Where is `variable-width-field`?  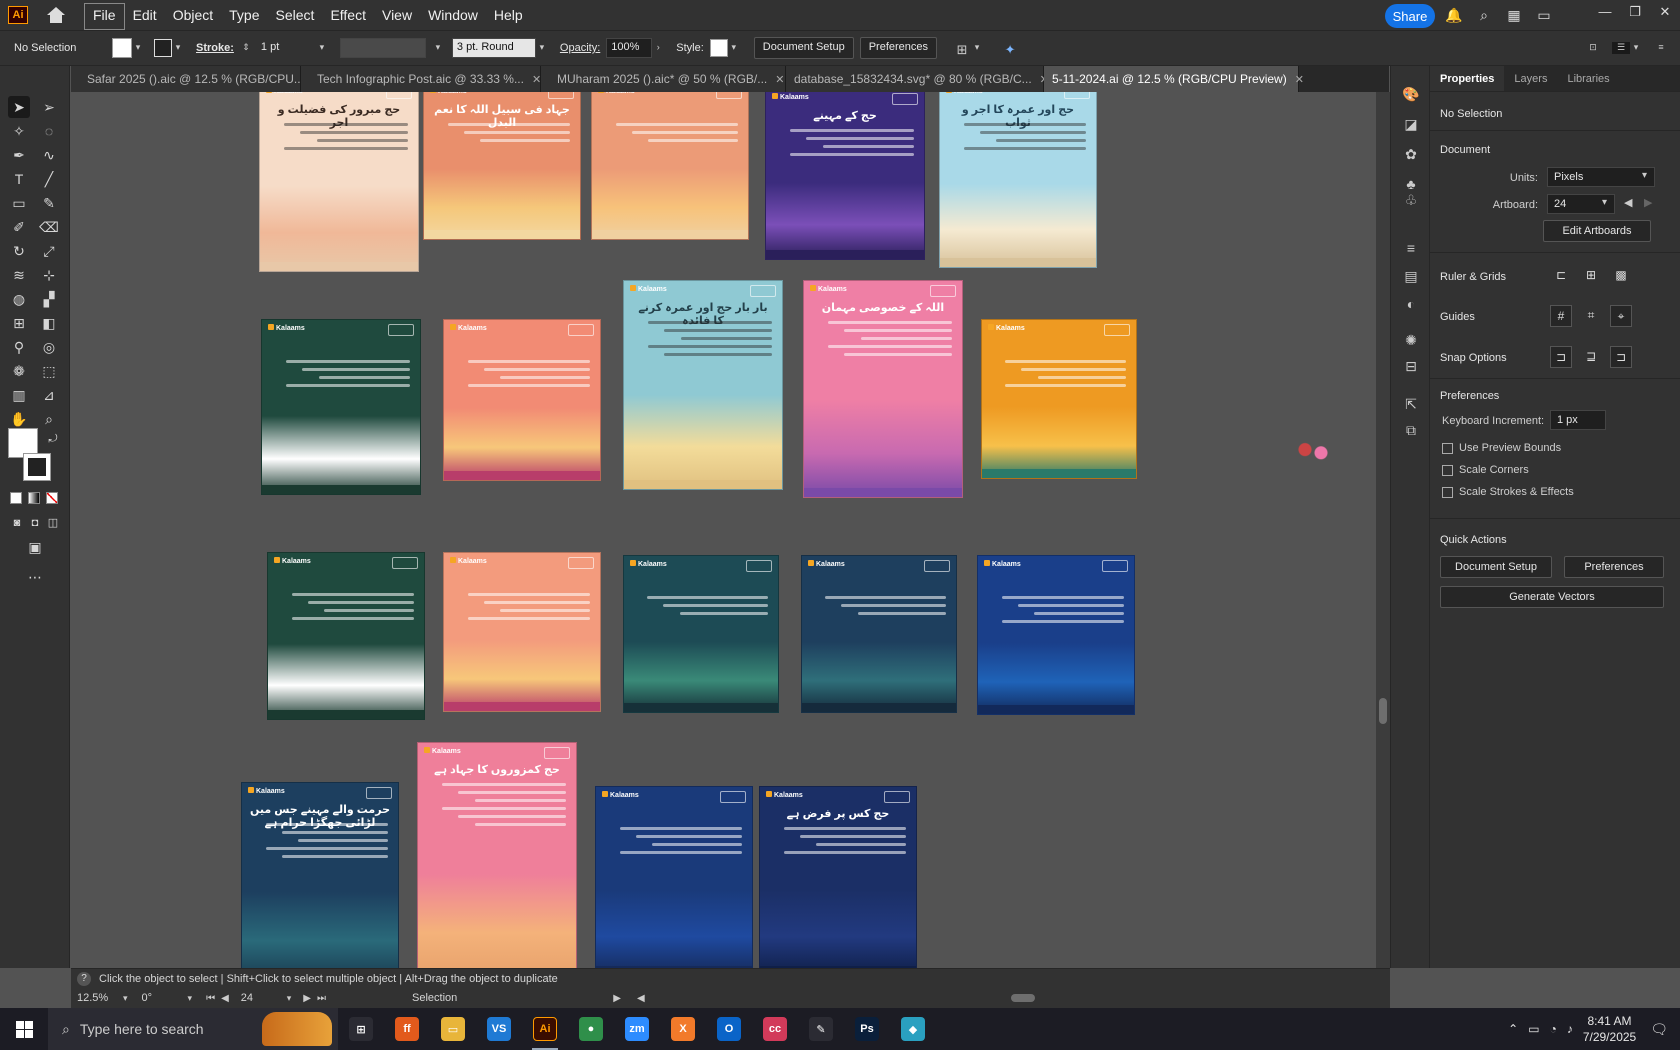
variable-width-field is located at coordinates (382, 48).